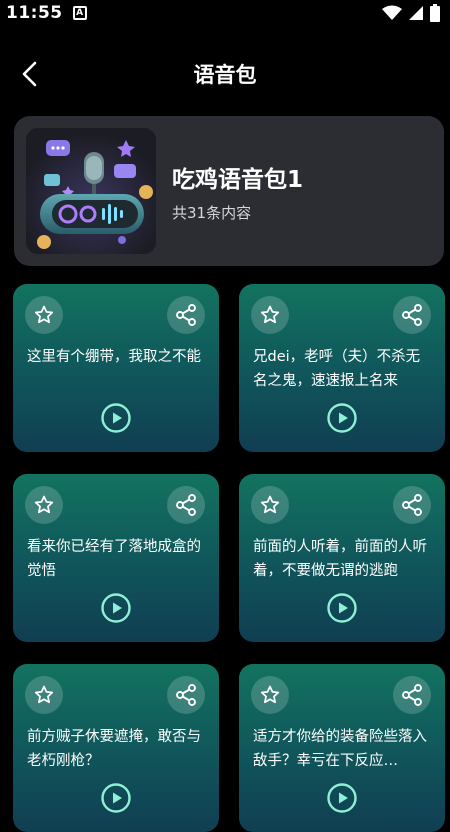 The image size is (450, 832). I want to click on voice-clip-text: 这里有个绷带，我取之不能, so click(114, 357).